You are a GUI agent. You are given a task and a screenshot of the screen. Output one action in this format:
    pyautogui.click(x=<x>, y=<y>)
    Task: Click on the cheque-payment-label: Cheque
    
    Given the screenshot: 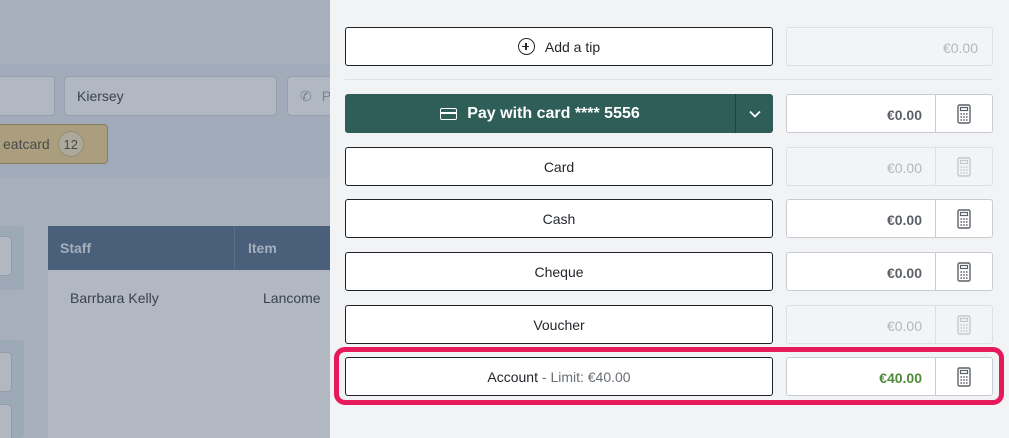 What is the action you would take?
    pyautogui.click(x=559, y=271)
    